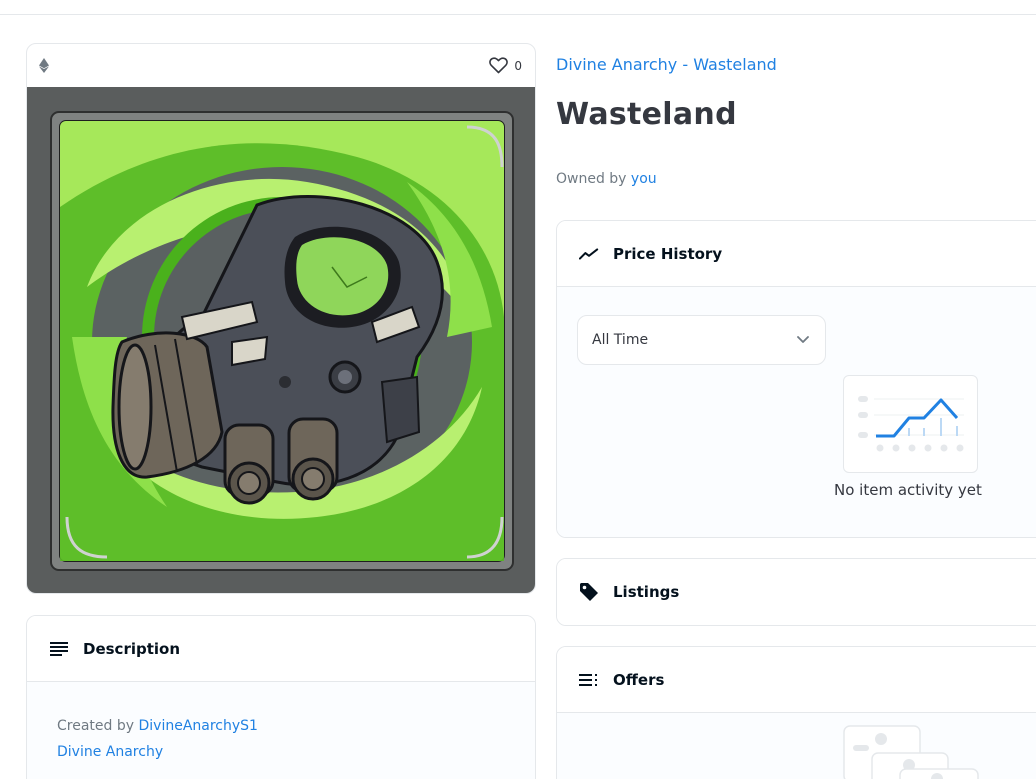 The height and width of the screenshot is (779, 1036). What do you see at coordinates (701, 340) in the screenshot?
I see `time-range-select: All Time` at bounding box center [701, 340].